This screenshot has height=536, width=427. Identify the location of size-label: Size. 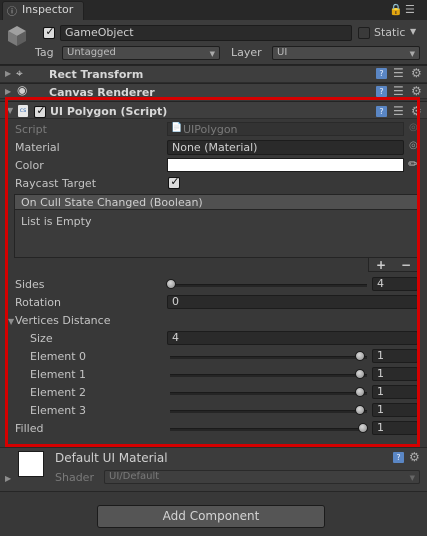
(41, 338).